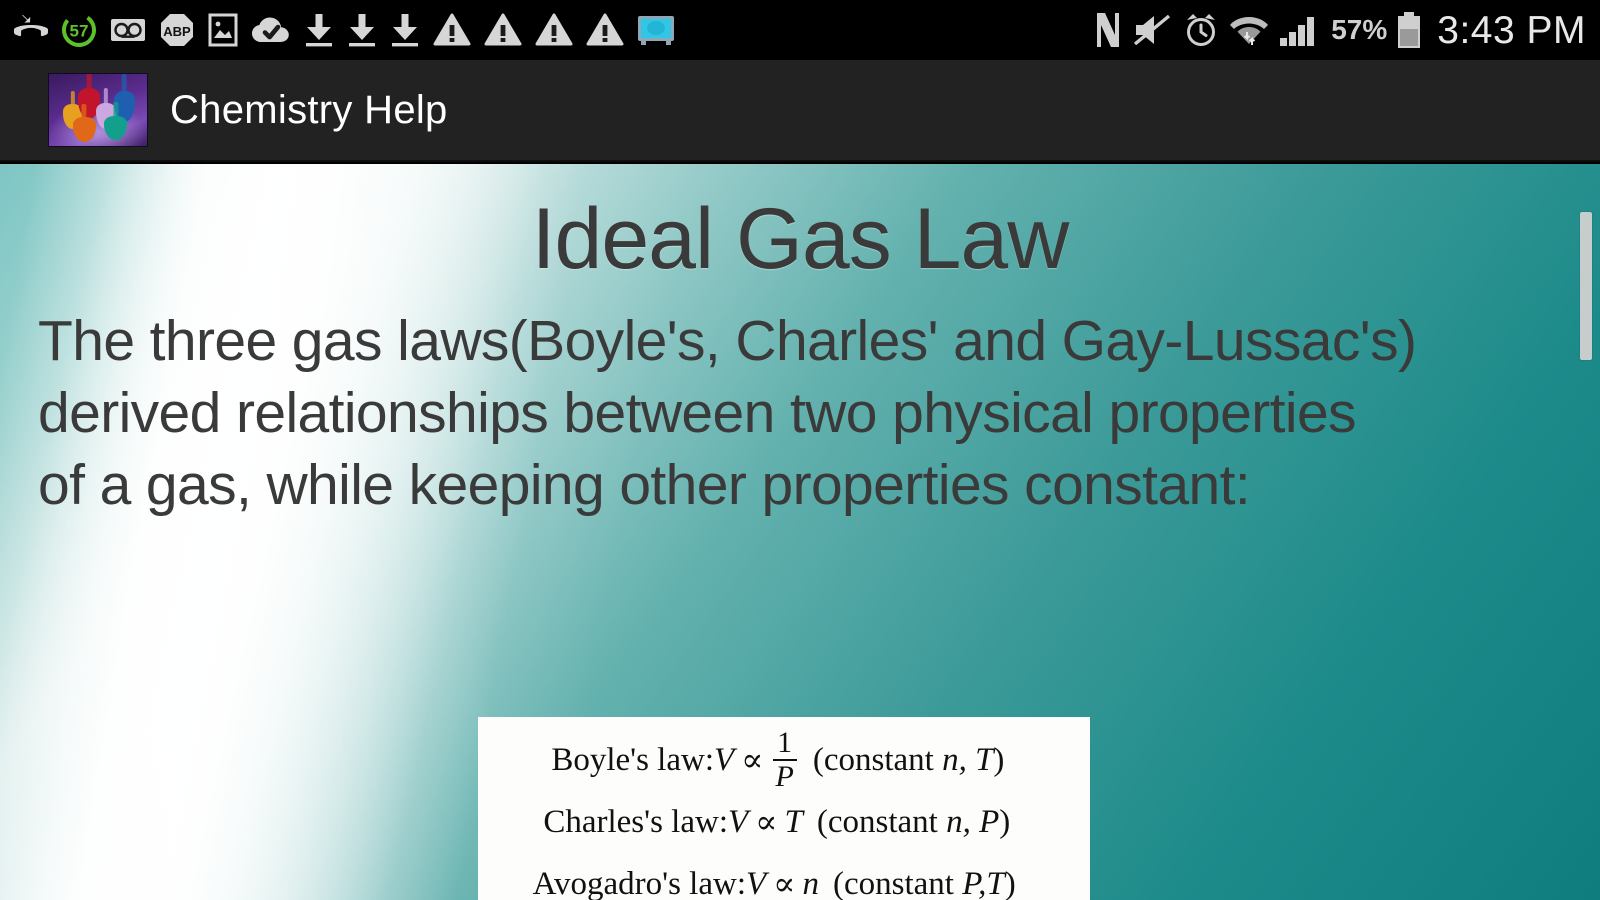  Describe the element at coordinates (1201, 30) in the screenshot. I see `alarm-clock-icon` at that location.